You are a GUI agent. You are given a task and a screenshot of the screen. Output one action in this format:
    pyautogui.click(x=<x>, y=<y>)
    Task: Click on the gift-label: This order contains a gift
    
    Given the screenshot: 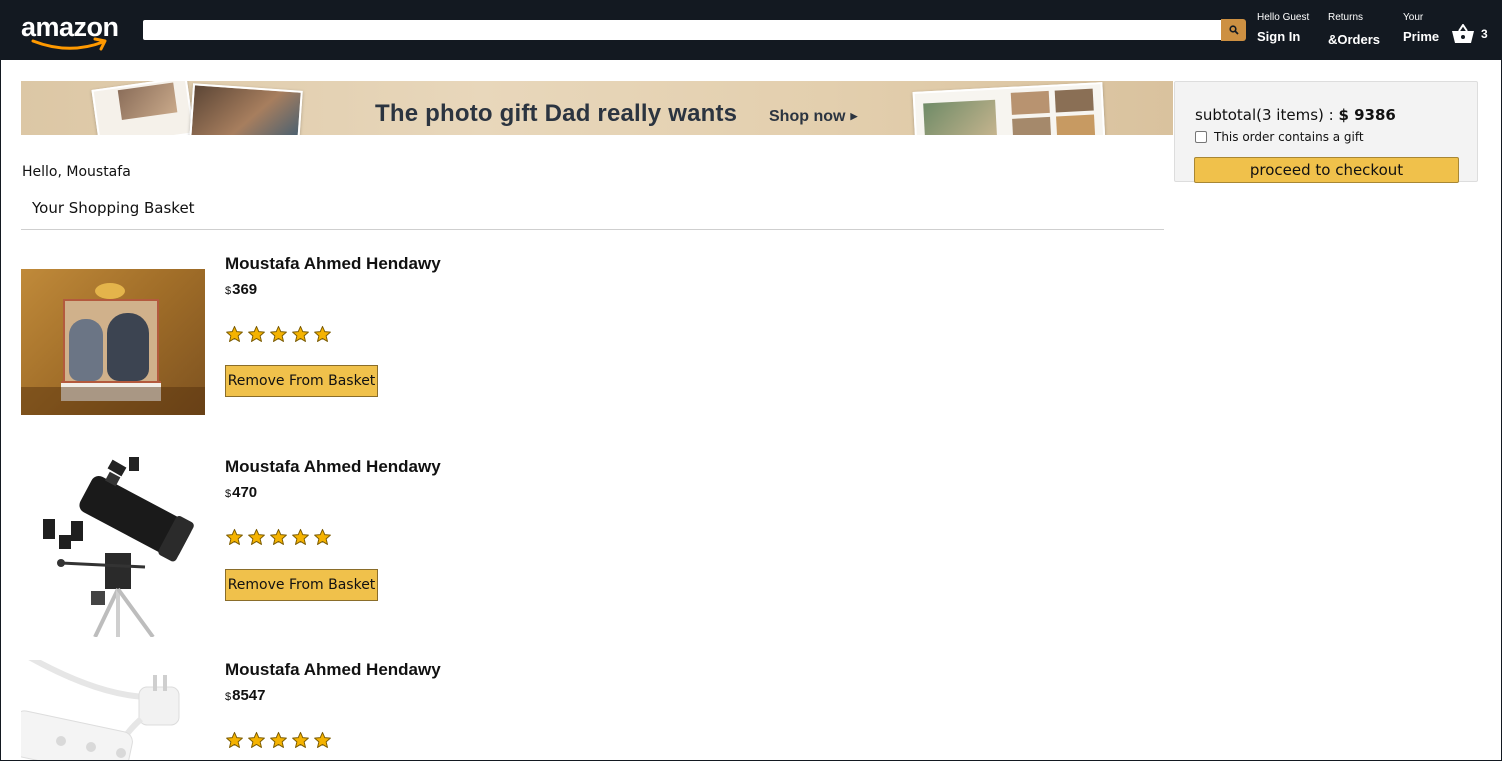 What is the action you would take?
    pyautogui.click(x=1289, y=137)
    